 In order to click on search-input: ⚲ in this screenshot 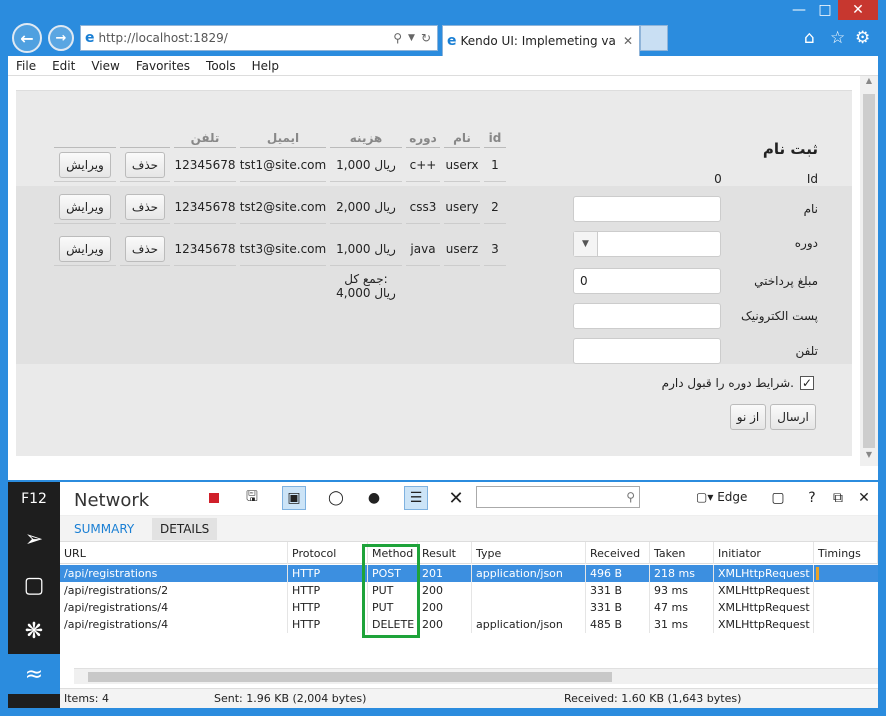, I will do `click(558, 497)`.